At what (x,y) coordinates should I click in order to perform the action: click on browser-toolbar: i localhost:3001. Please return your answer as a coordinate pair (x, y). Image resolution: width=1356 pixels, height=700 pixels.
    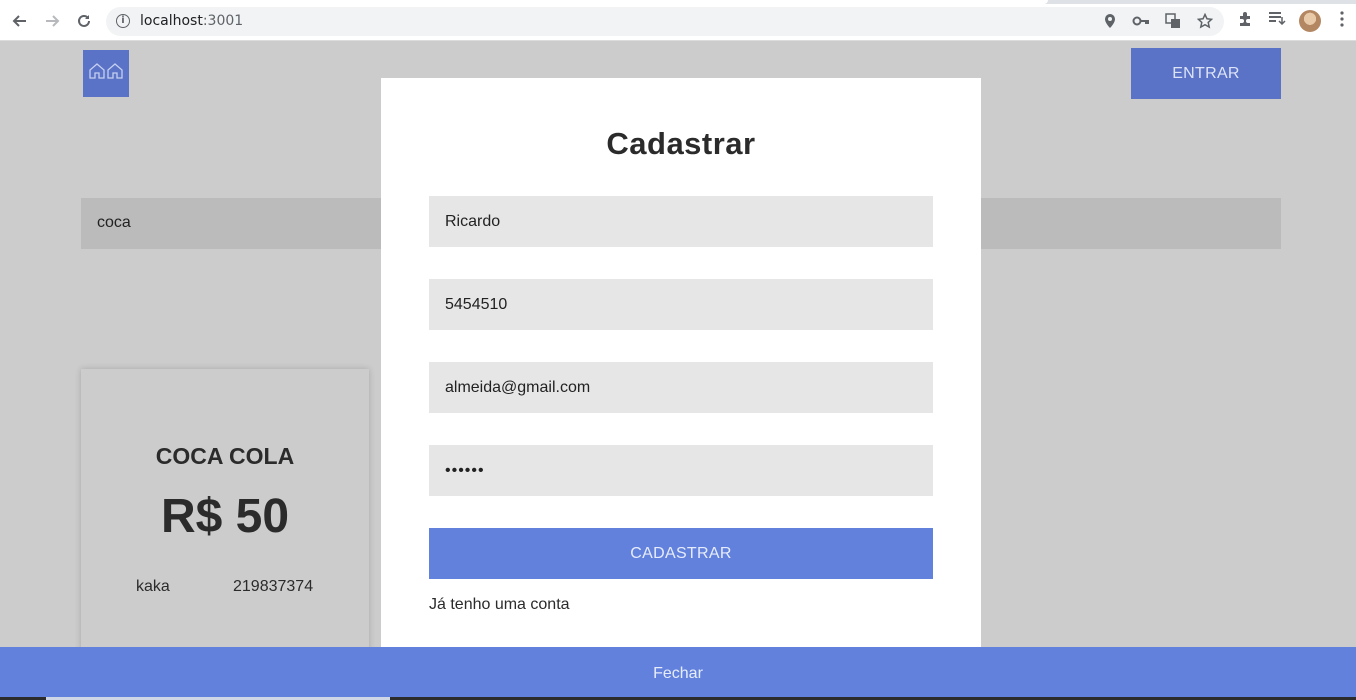
    Looking at the image, I should click on (678, 20).